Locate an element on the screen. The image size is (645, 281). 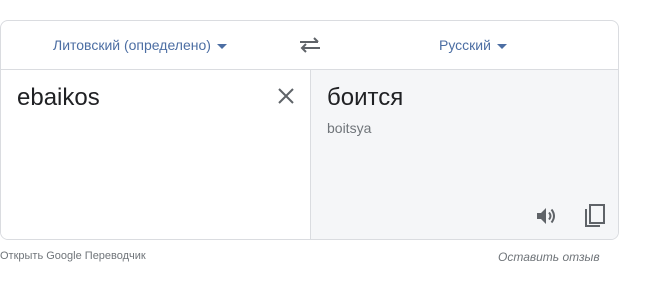
listen-button is located at coordinates (547, 216).